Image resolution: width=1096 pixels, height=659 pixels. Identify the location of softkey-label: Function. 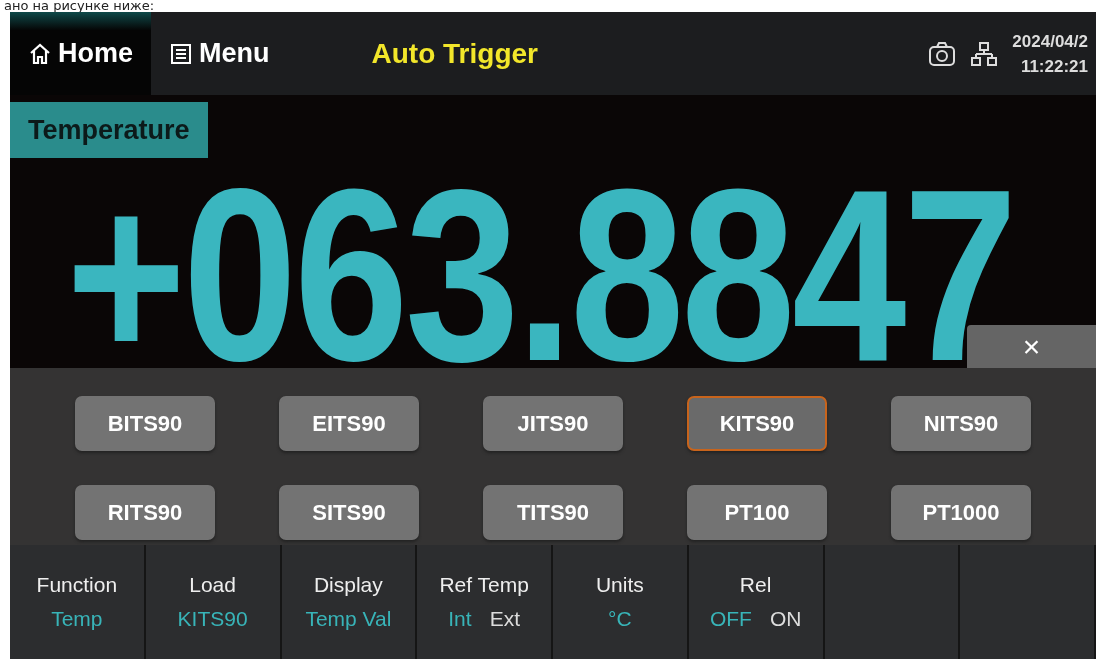
(77, 585).